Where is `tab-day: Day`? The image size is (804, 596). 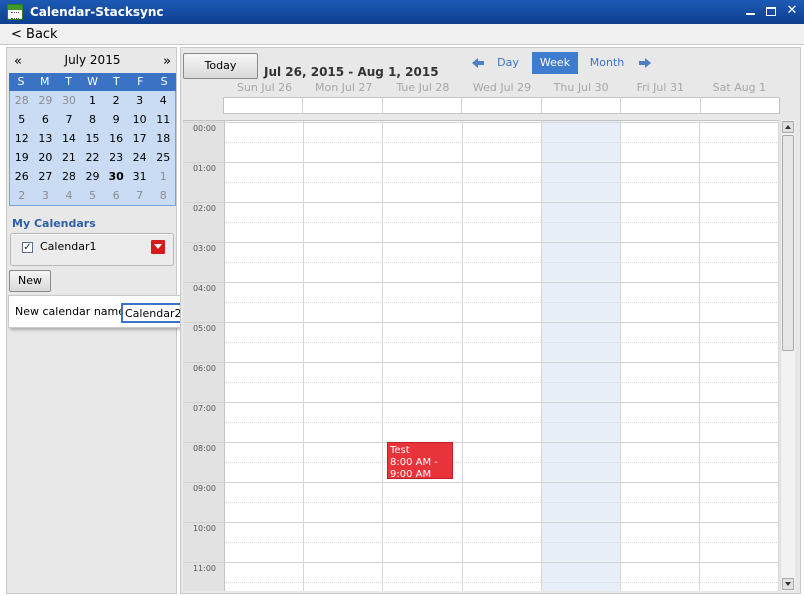
tab-day: Day is located at coordinates (508, 63).